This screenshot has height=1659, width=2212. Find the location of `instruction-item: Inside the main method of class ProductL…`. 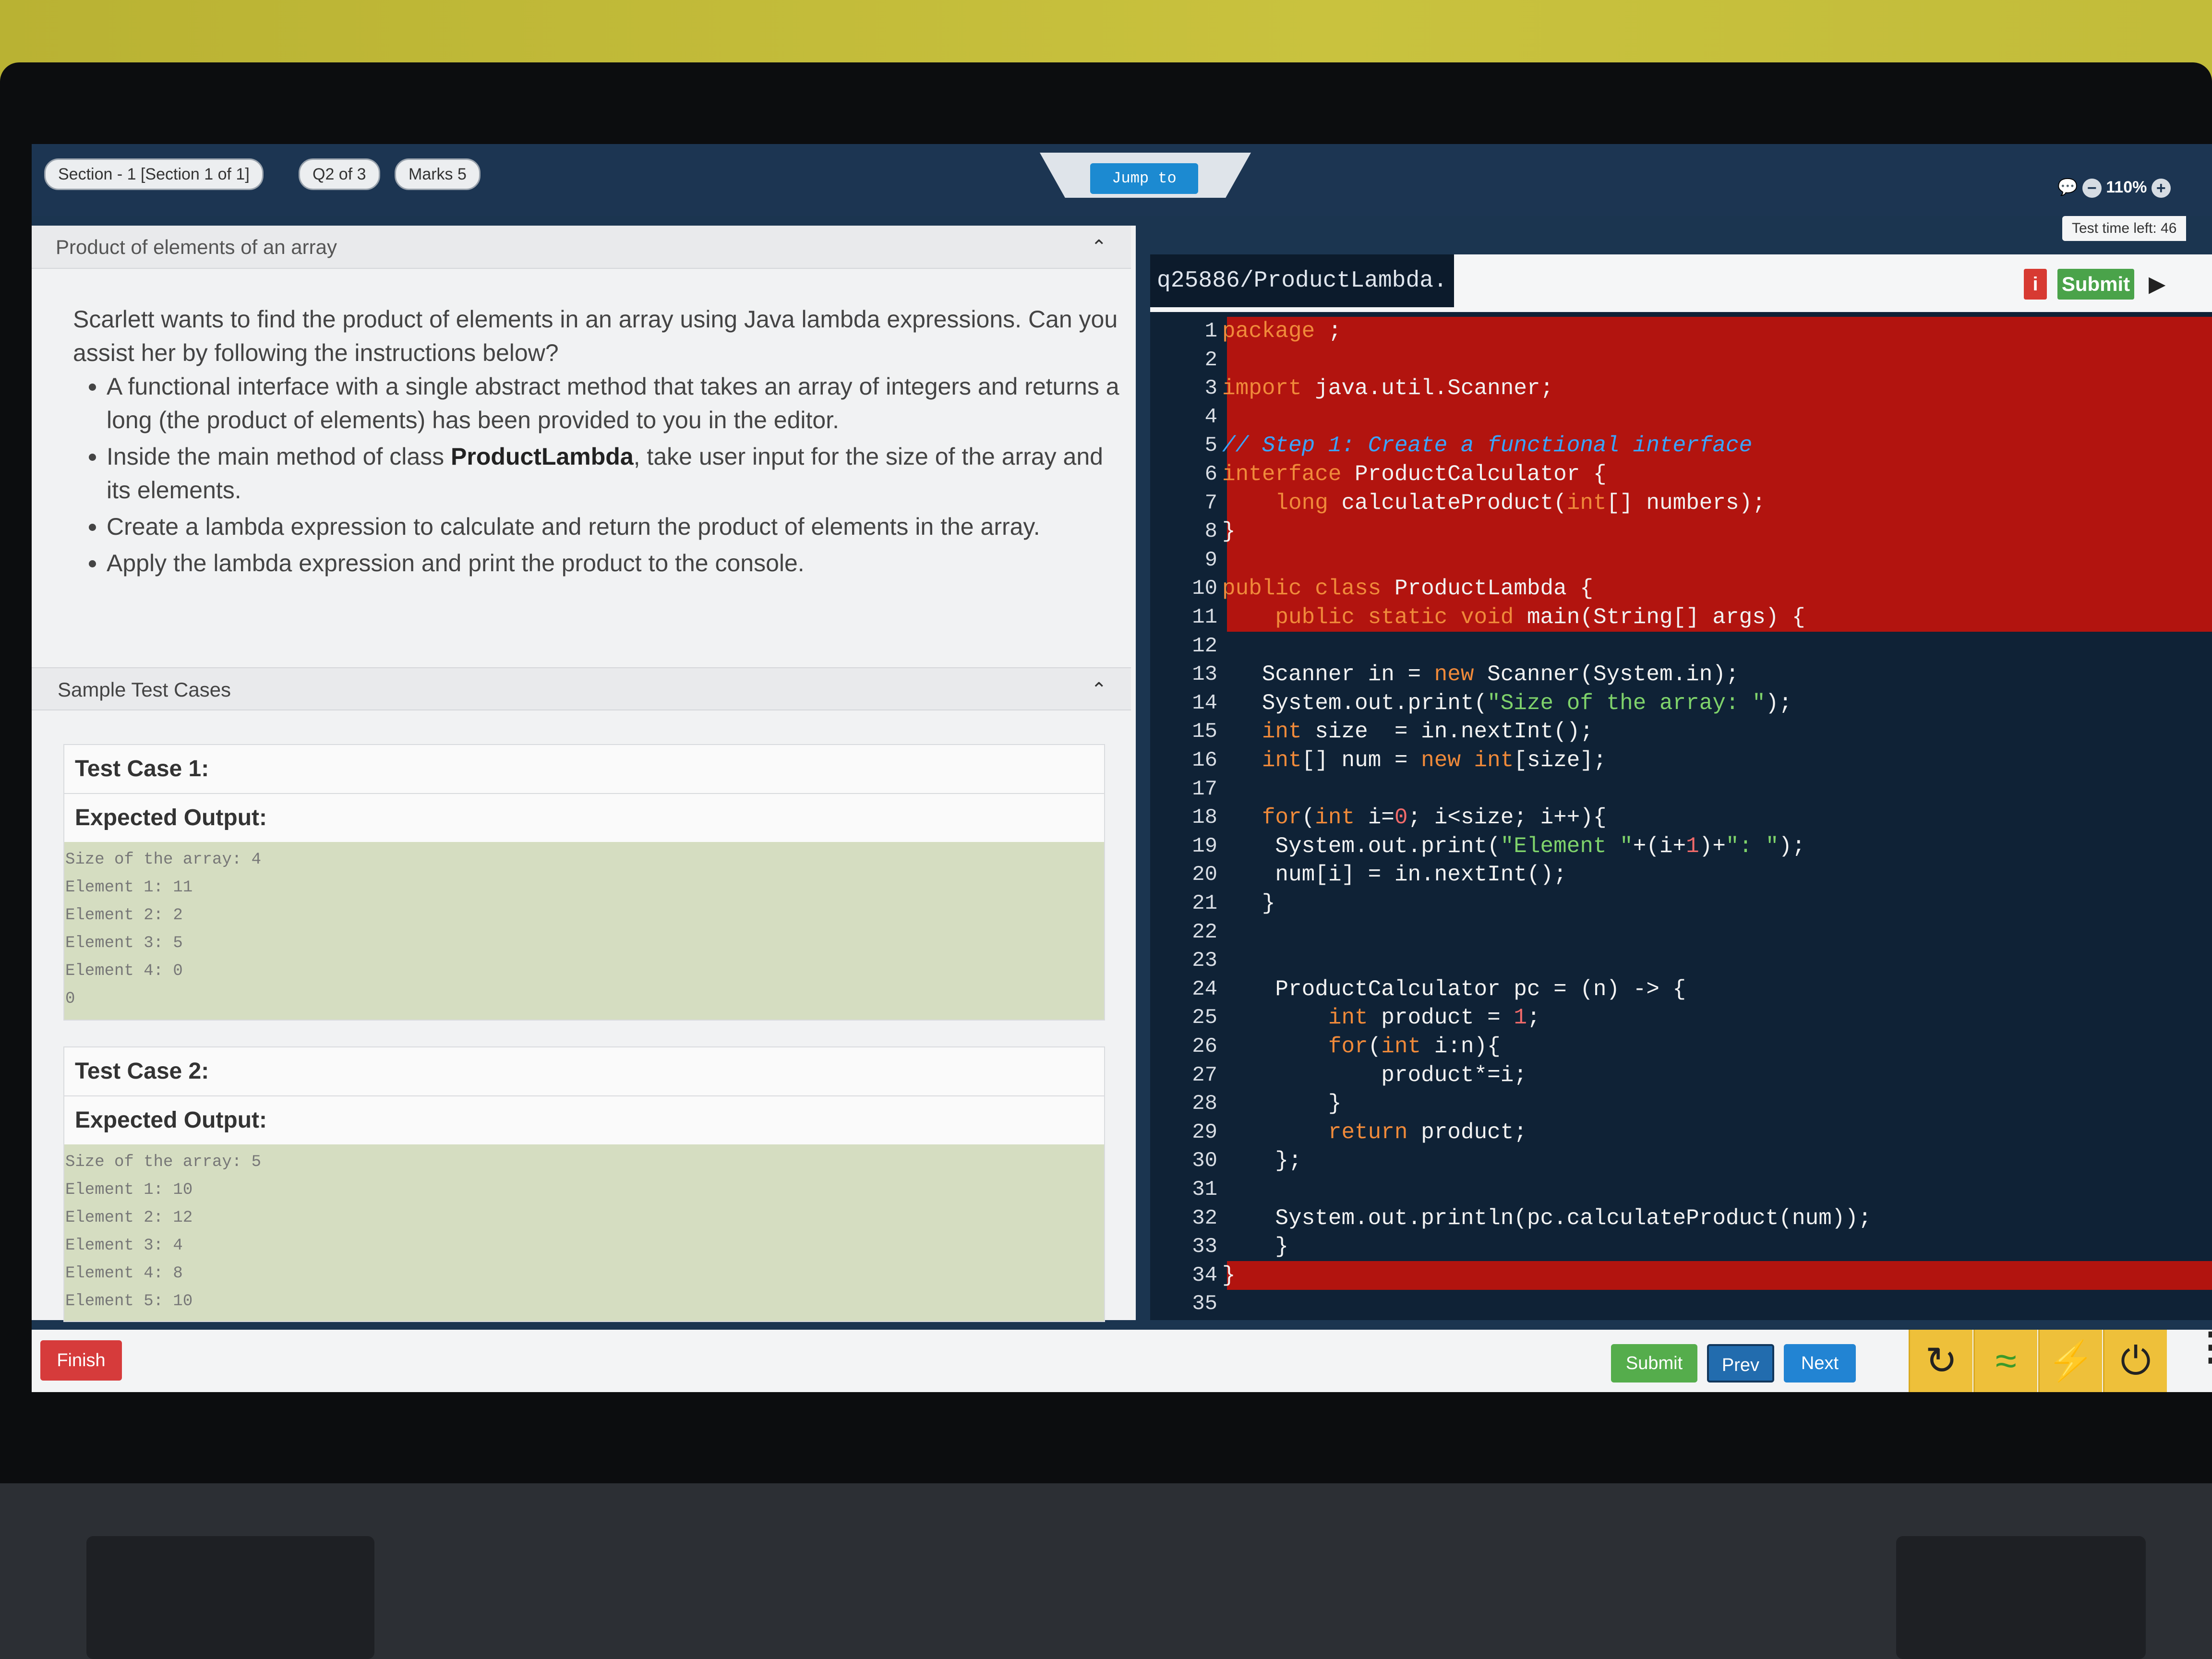

instruction-item: Inside the main method of class ProductL… is located at coordinates (618, 474).